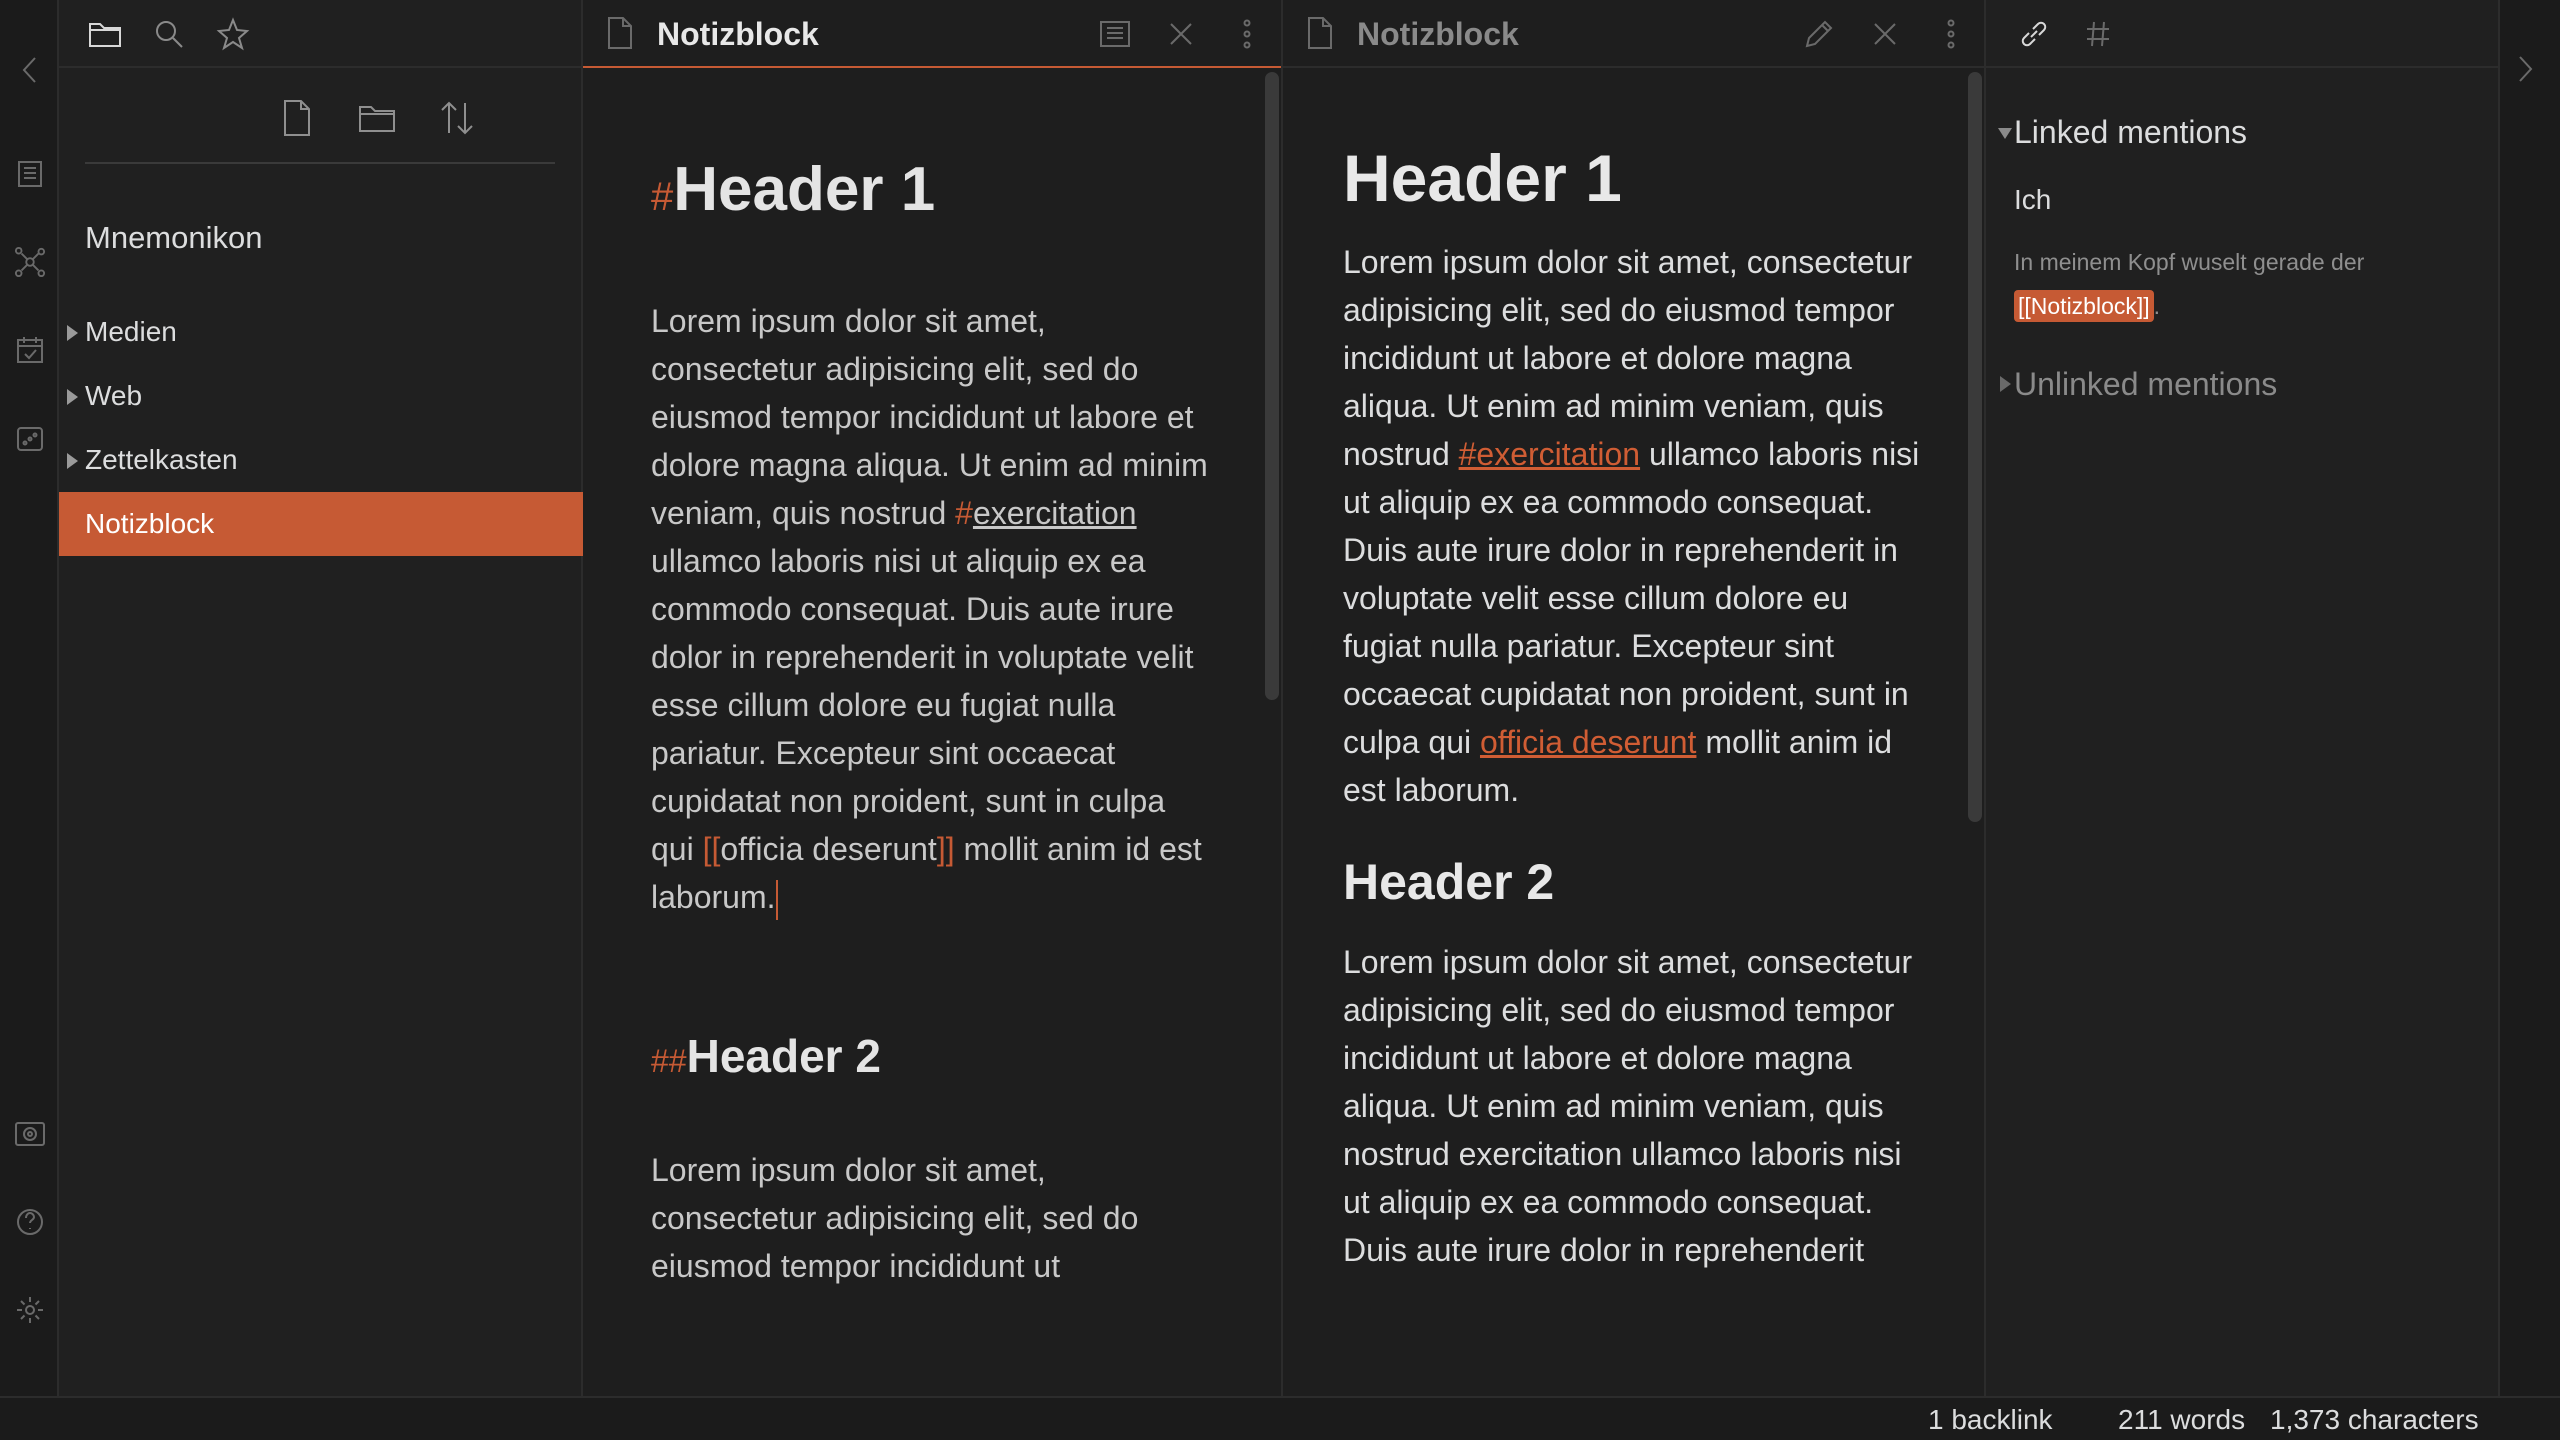 The image size is (2560, 1440). I want to click on right-sidebar-tab-bar, so click(2242, 34).